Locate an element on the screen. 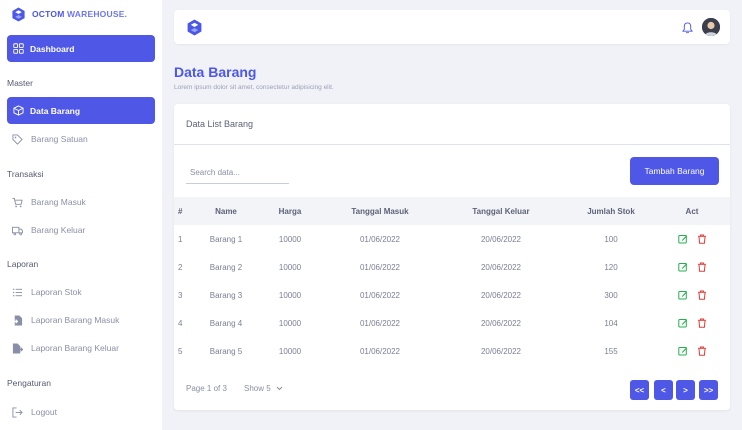  sidebar-item-barang-keluar: Barang Keluar is located at coordinates (81, 230).